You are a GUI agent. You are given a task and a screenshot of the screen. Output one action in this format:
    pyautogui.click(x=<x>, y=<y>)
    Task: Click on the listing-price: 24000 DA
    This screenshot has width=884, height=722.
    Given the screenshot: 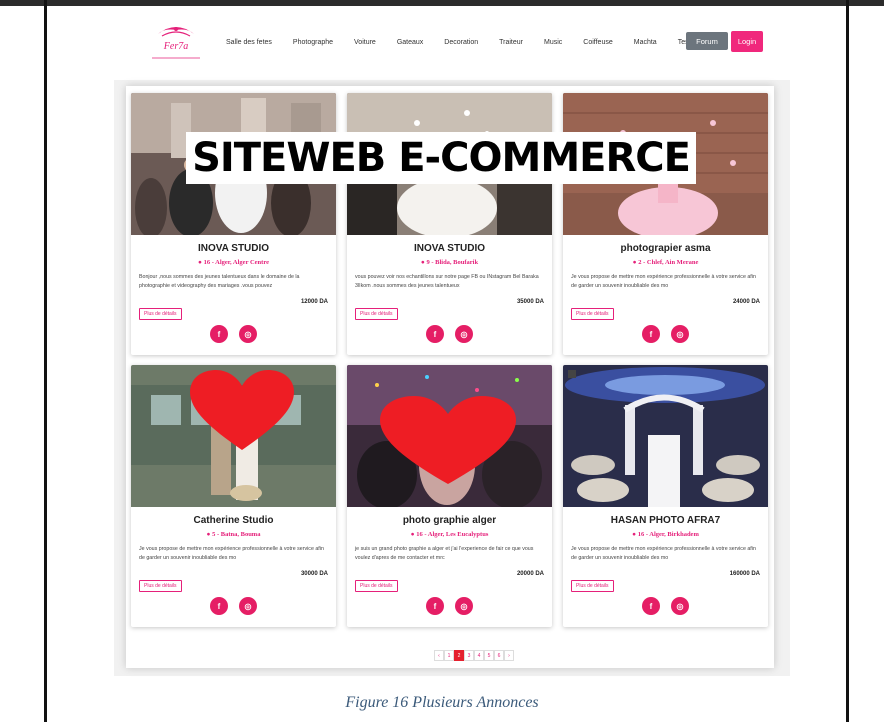 What is the action you would take?
    pyautogui.click(x=746, y=302)
    